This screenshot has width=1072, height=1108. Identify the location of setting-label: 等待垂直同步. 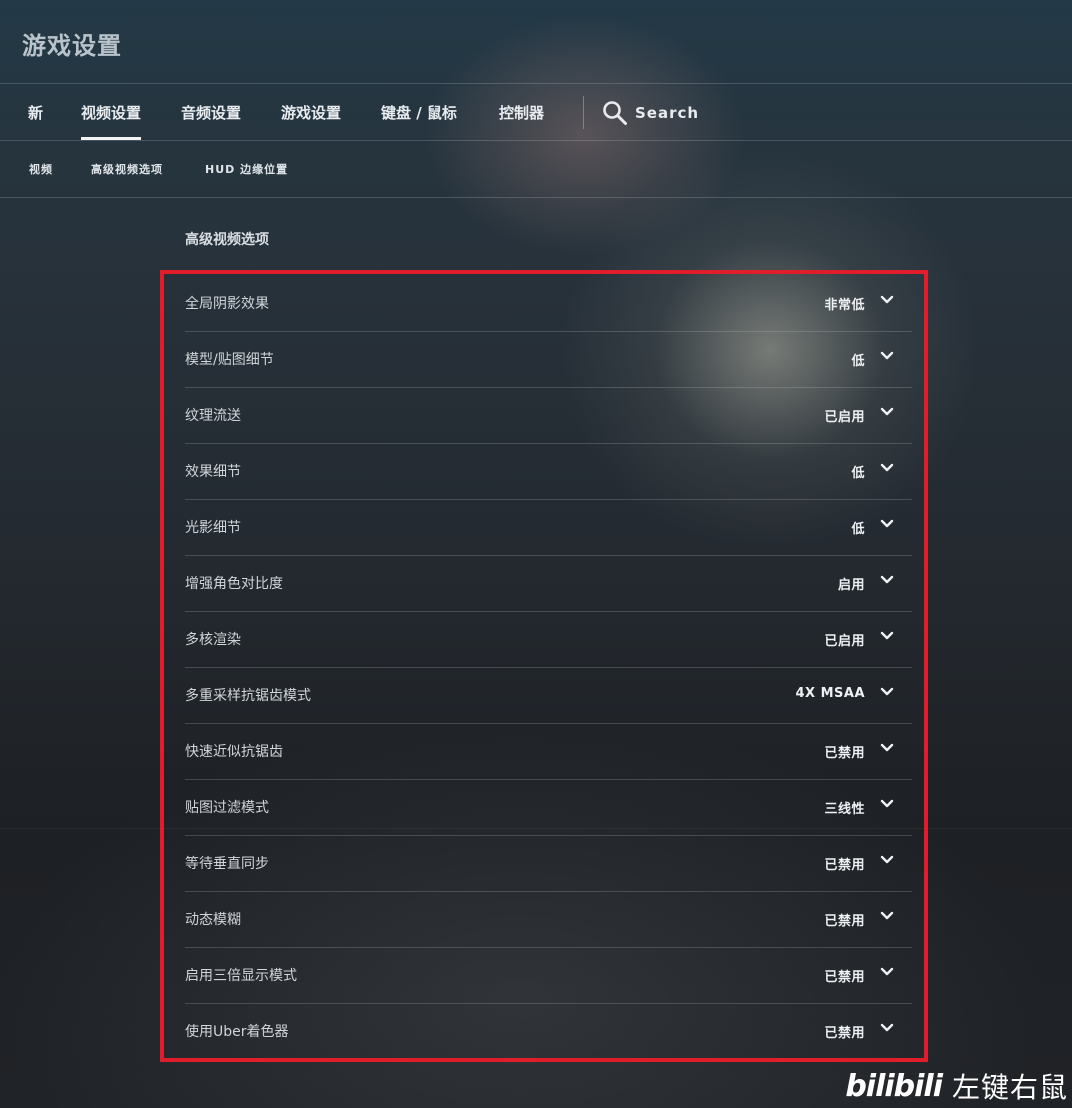
(227, 864).